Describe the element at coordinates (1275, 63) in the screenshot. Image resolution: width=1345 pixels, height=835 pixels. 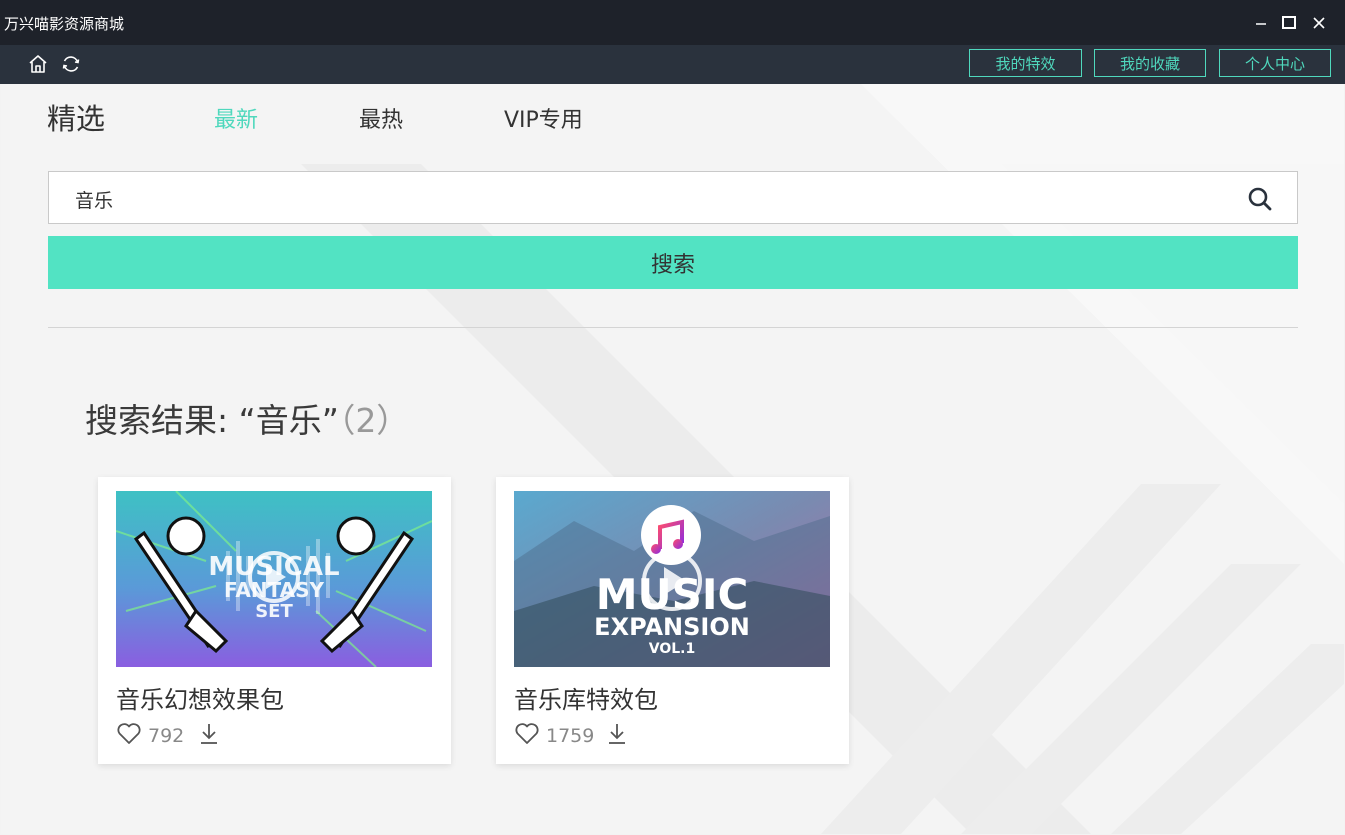
I see `personal-center-button: 个人中心` at that location.